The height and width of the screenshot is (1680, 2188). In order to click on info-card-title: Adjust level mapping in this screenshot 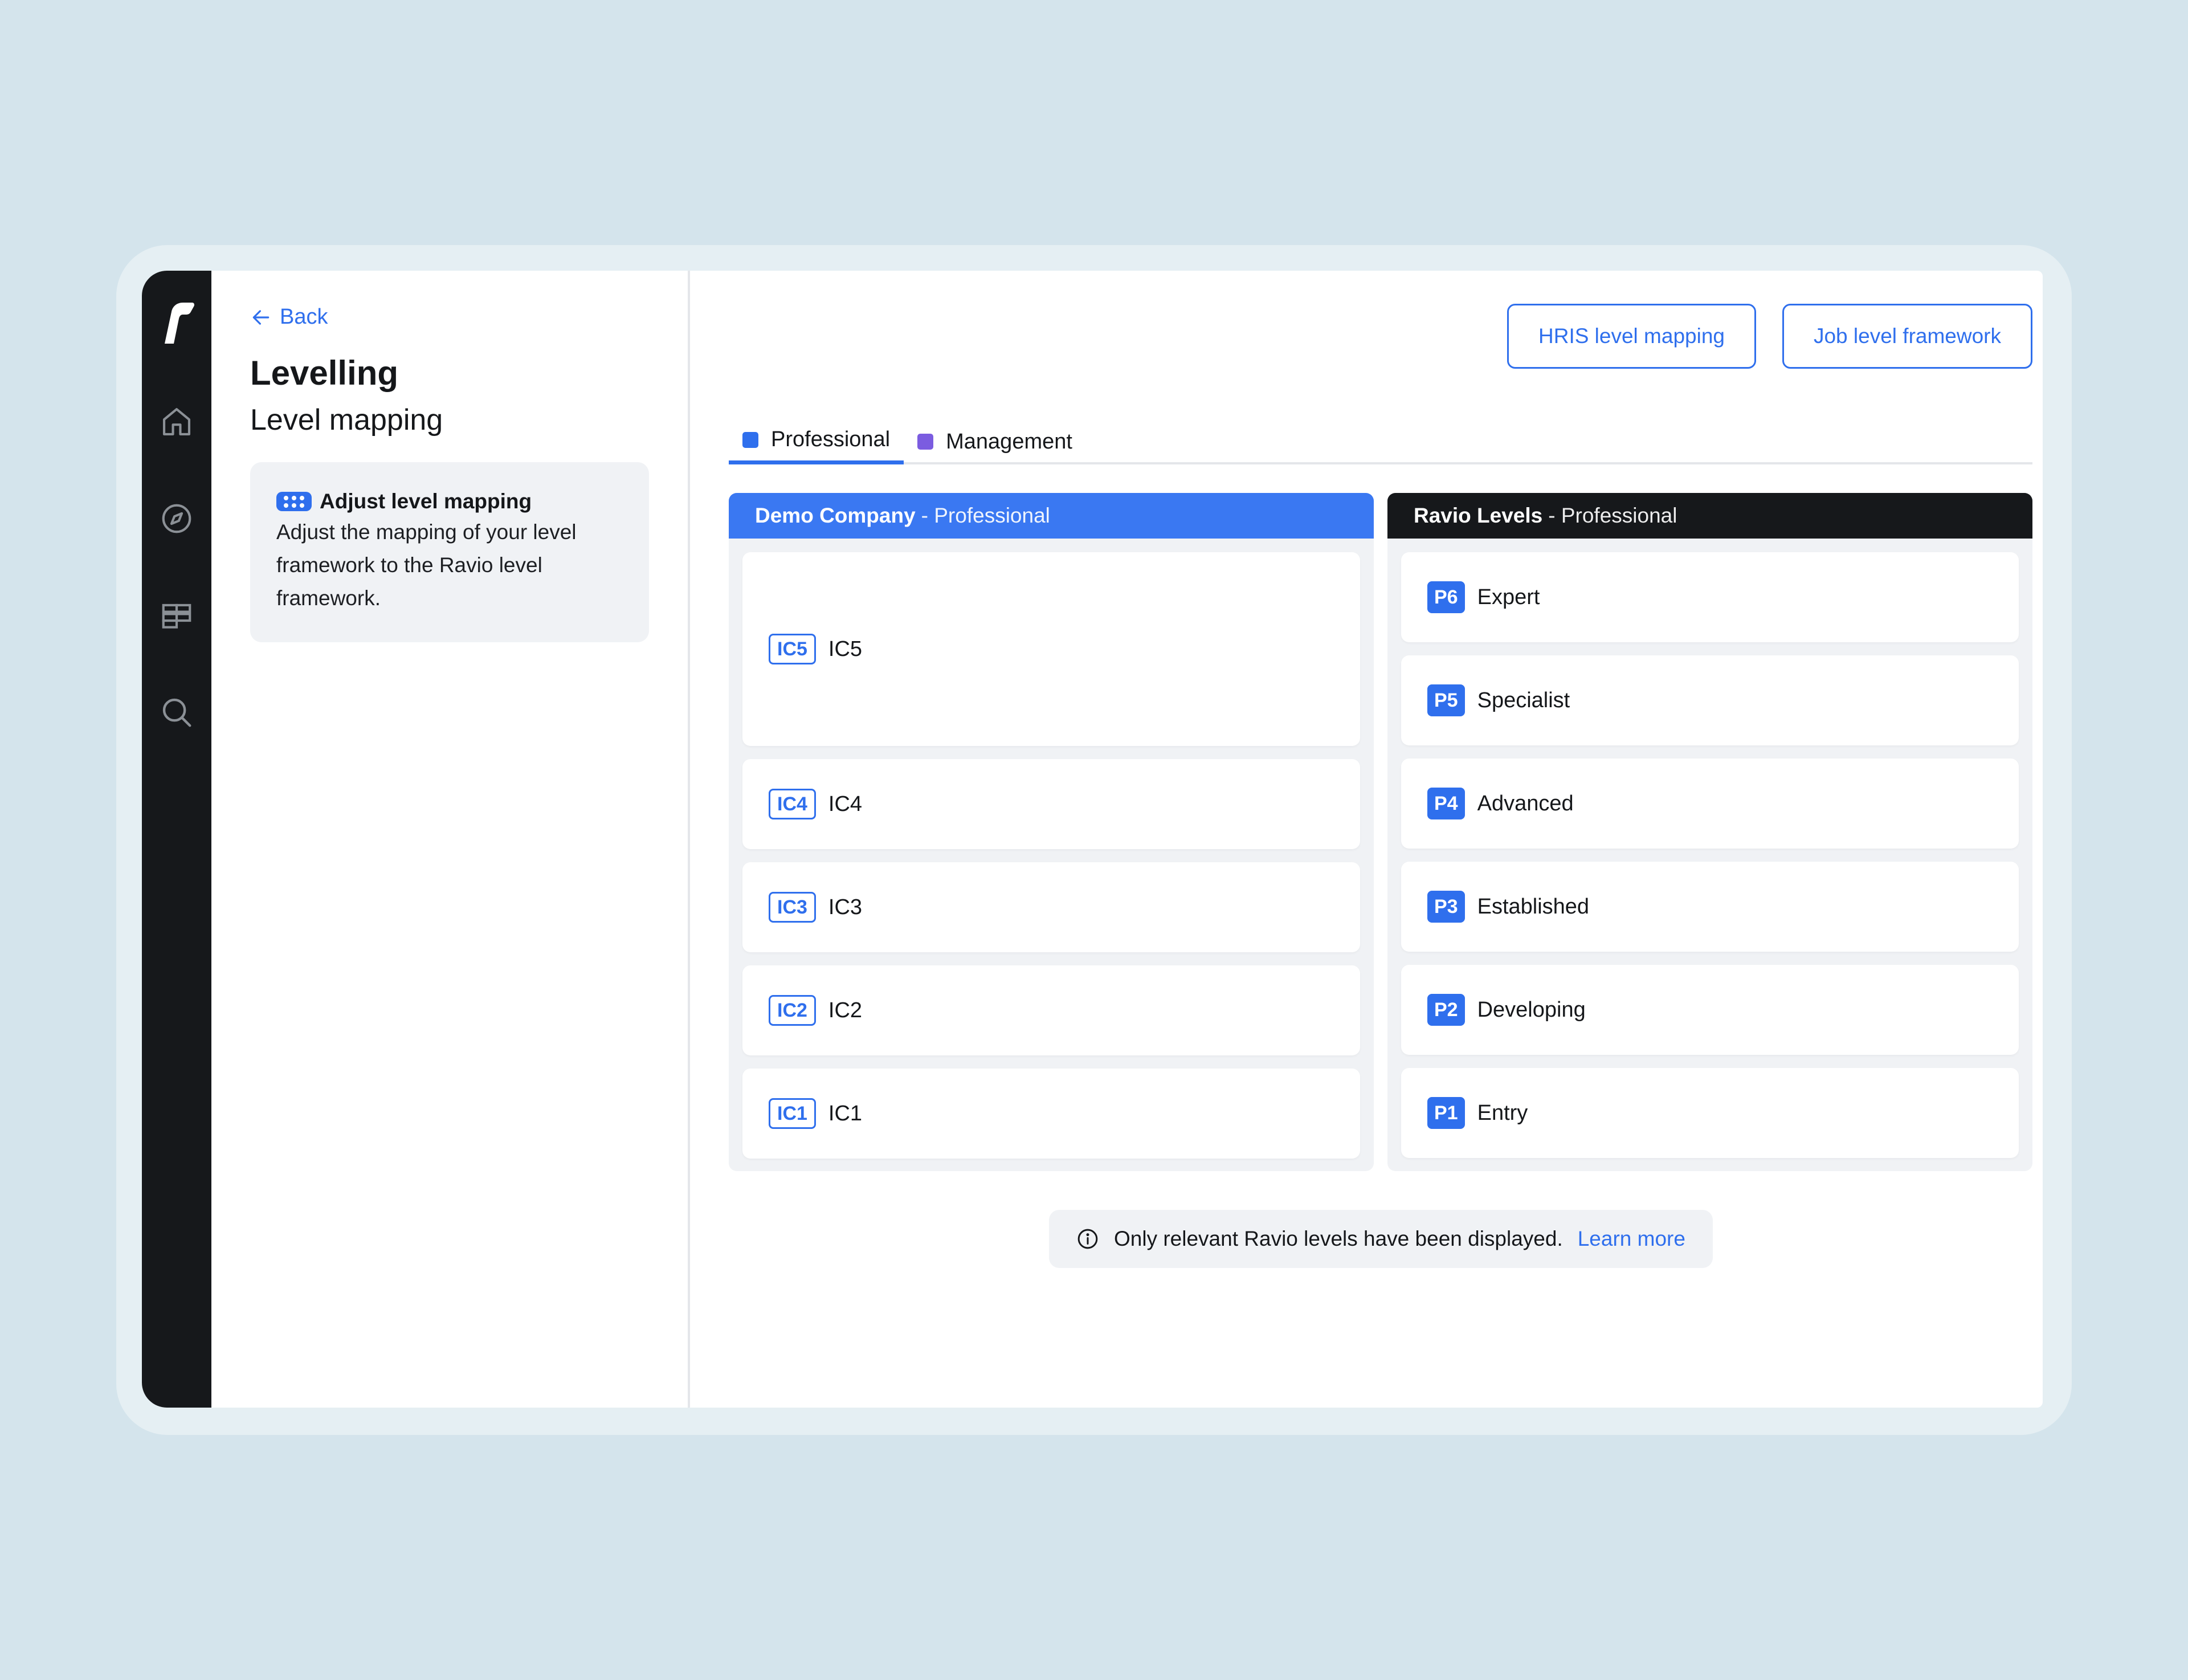, I will do `click(426, 501)`.